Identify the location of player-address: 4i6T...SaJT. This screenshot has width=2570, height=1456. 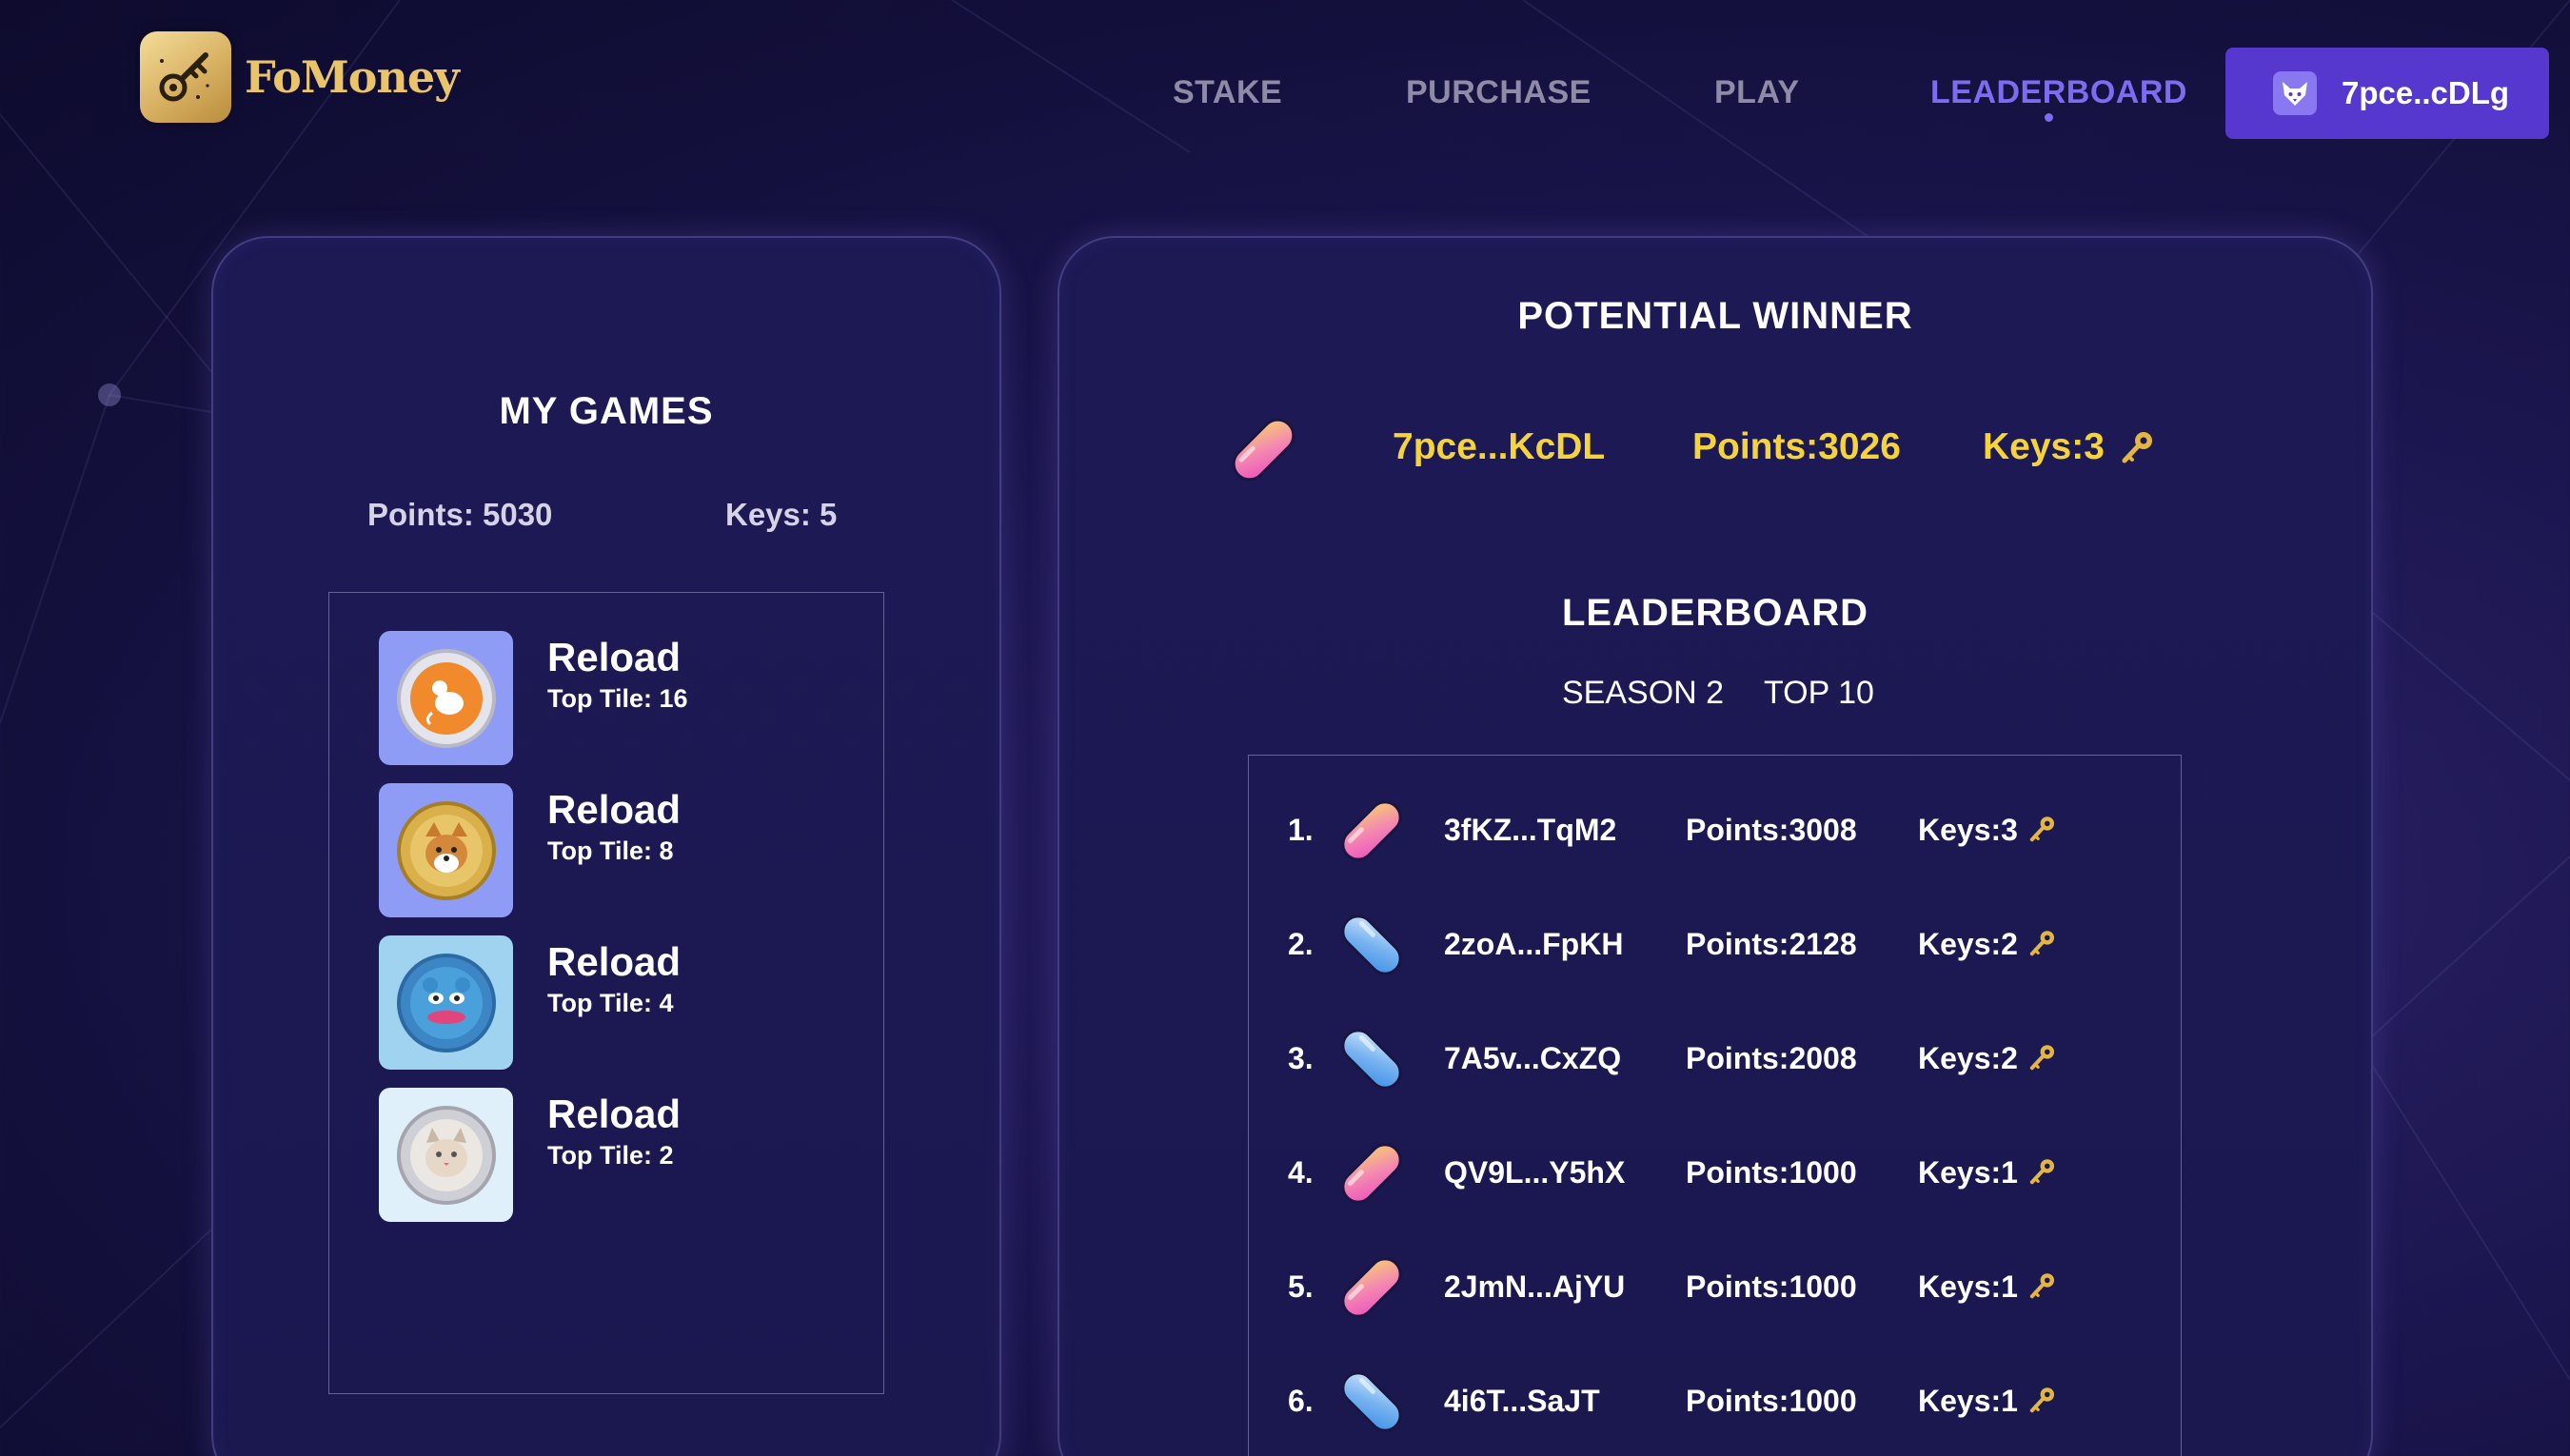
(1522, 1401).